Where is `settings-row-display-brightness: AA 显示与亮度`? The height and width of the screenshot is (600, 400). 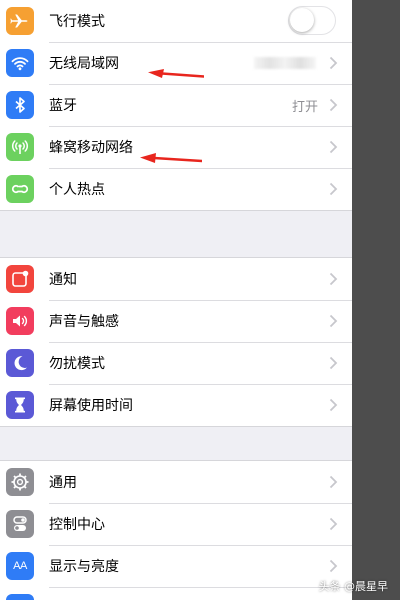 settings-row-display-brightness: AA 显示与亮度 is located at coordinates (176, 566).